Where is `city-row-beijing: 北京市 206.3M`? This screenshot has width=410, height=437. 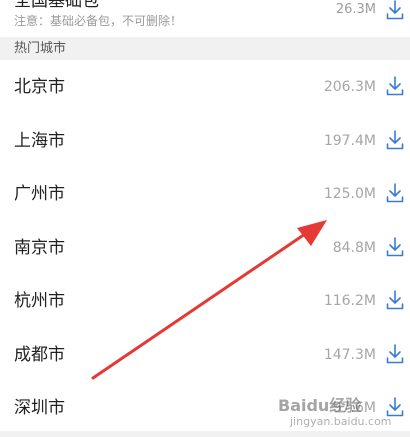 city-row-beijing: 北京市 206.3M is located at coordinates (205, 87).